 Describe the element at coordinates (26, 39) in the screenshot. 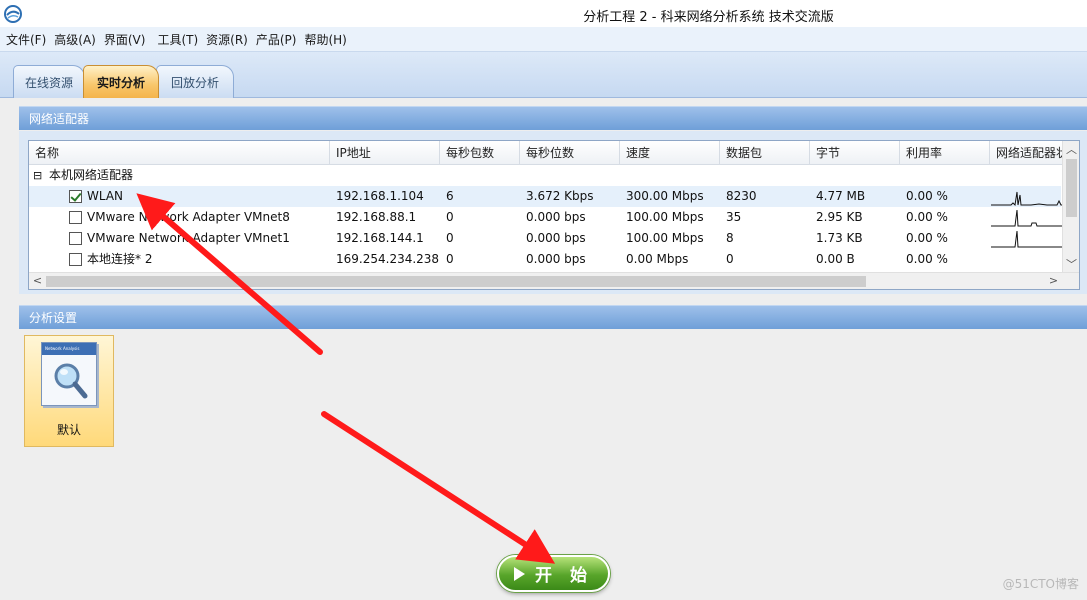

I see `menu-file: 文件(F)` at that location.